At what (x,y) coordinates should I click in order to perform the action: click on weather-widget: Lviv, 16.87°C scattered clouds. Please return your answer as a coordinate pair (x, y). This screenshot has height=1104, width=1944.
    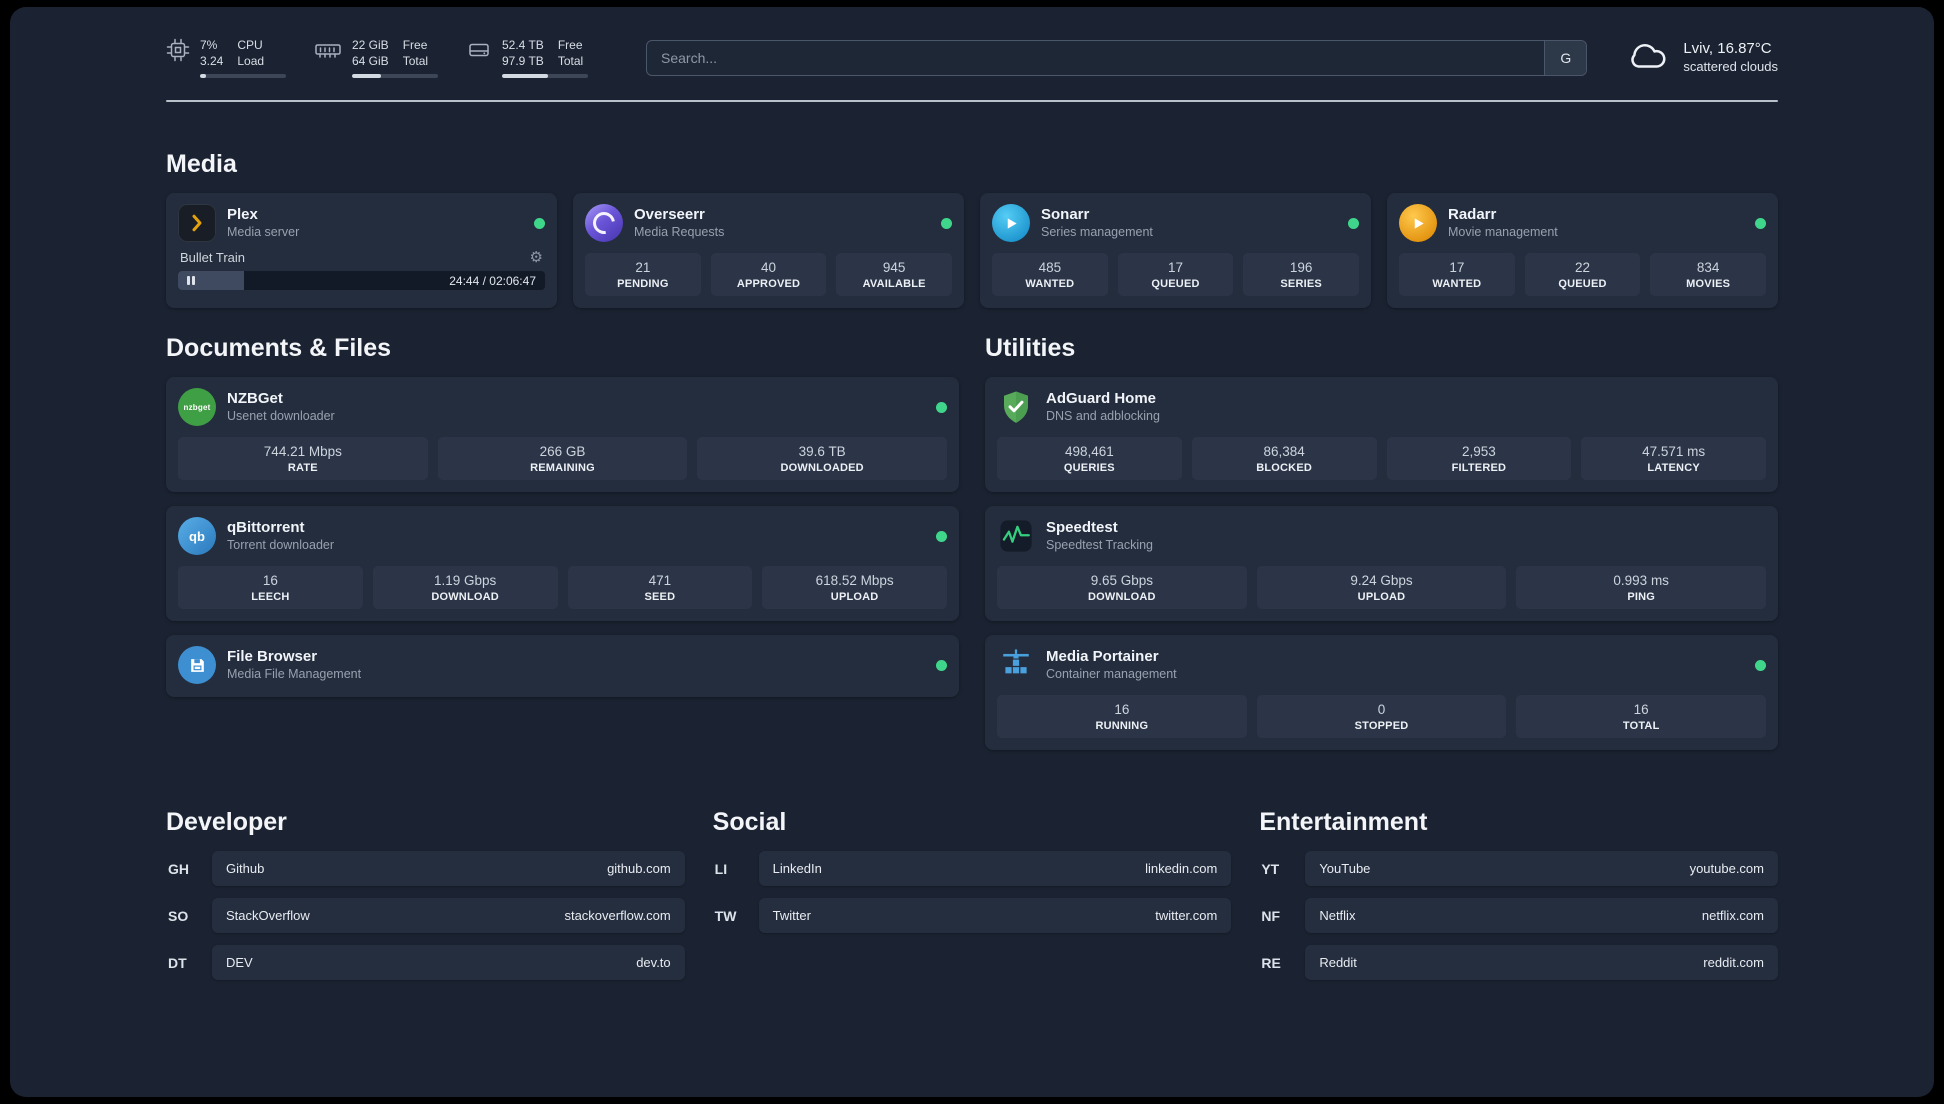
    Looking at the image, I should click on (1701, 57).